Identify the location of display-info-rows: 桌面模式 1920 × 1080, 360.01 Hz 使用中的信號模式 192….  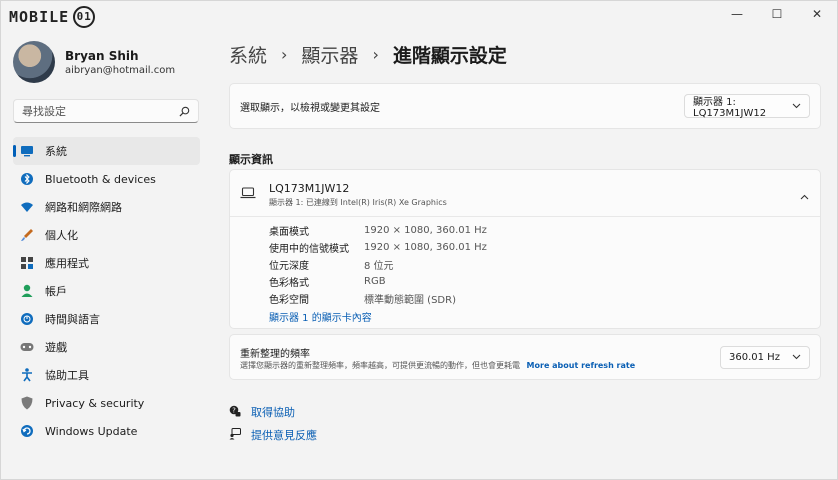
(539, 273).